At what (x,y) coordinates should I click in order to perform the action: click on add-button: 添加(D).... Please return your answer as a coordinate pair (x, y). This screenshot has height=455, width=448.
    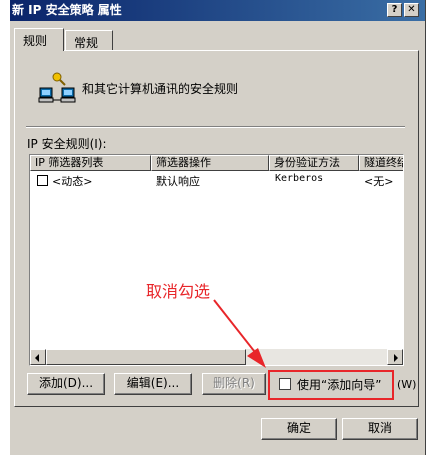
    Looking at the image, I should click on (66, 384).